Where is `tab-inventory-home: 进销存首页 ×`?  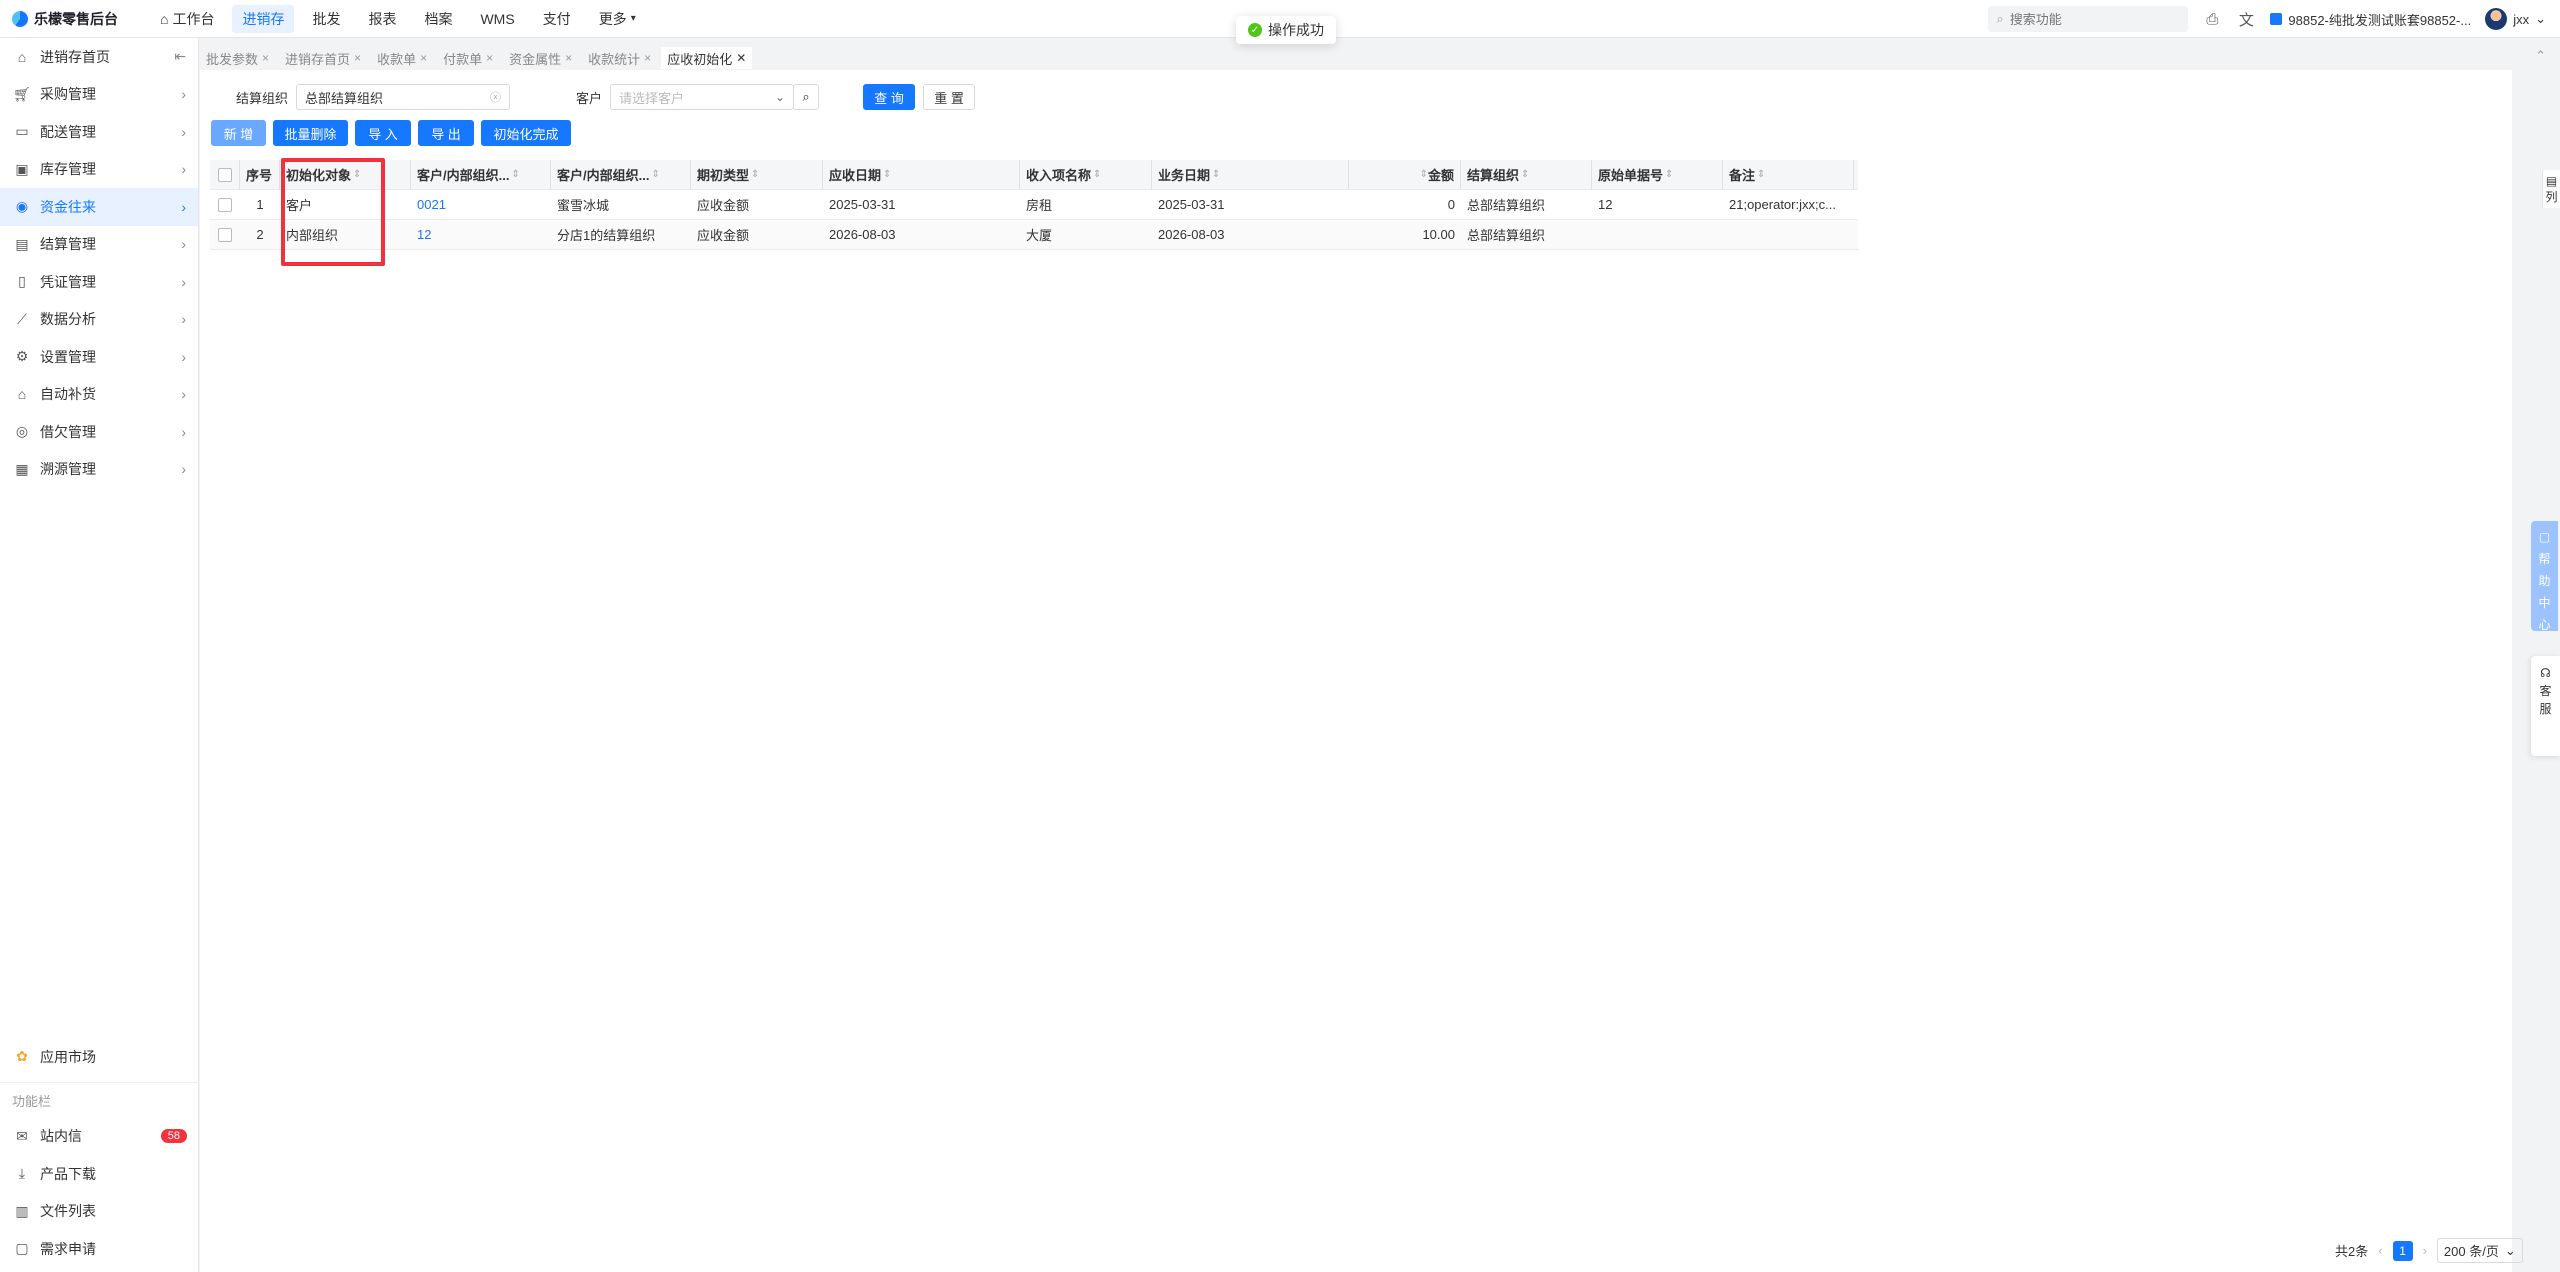 tab-inventory-home: 进销存首页 × is located at coordinates (323, 58).